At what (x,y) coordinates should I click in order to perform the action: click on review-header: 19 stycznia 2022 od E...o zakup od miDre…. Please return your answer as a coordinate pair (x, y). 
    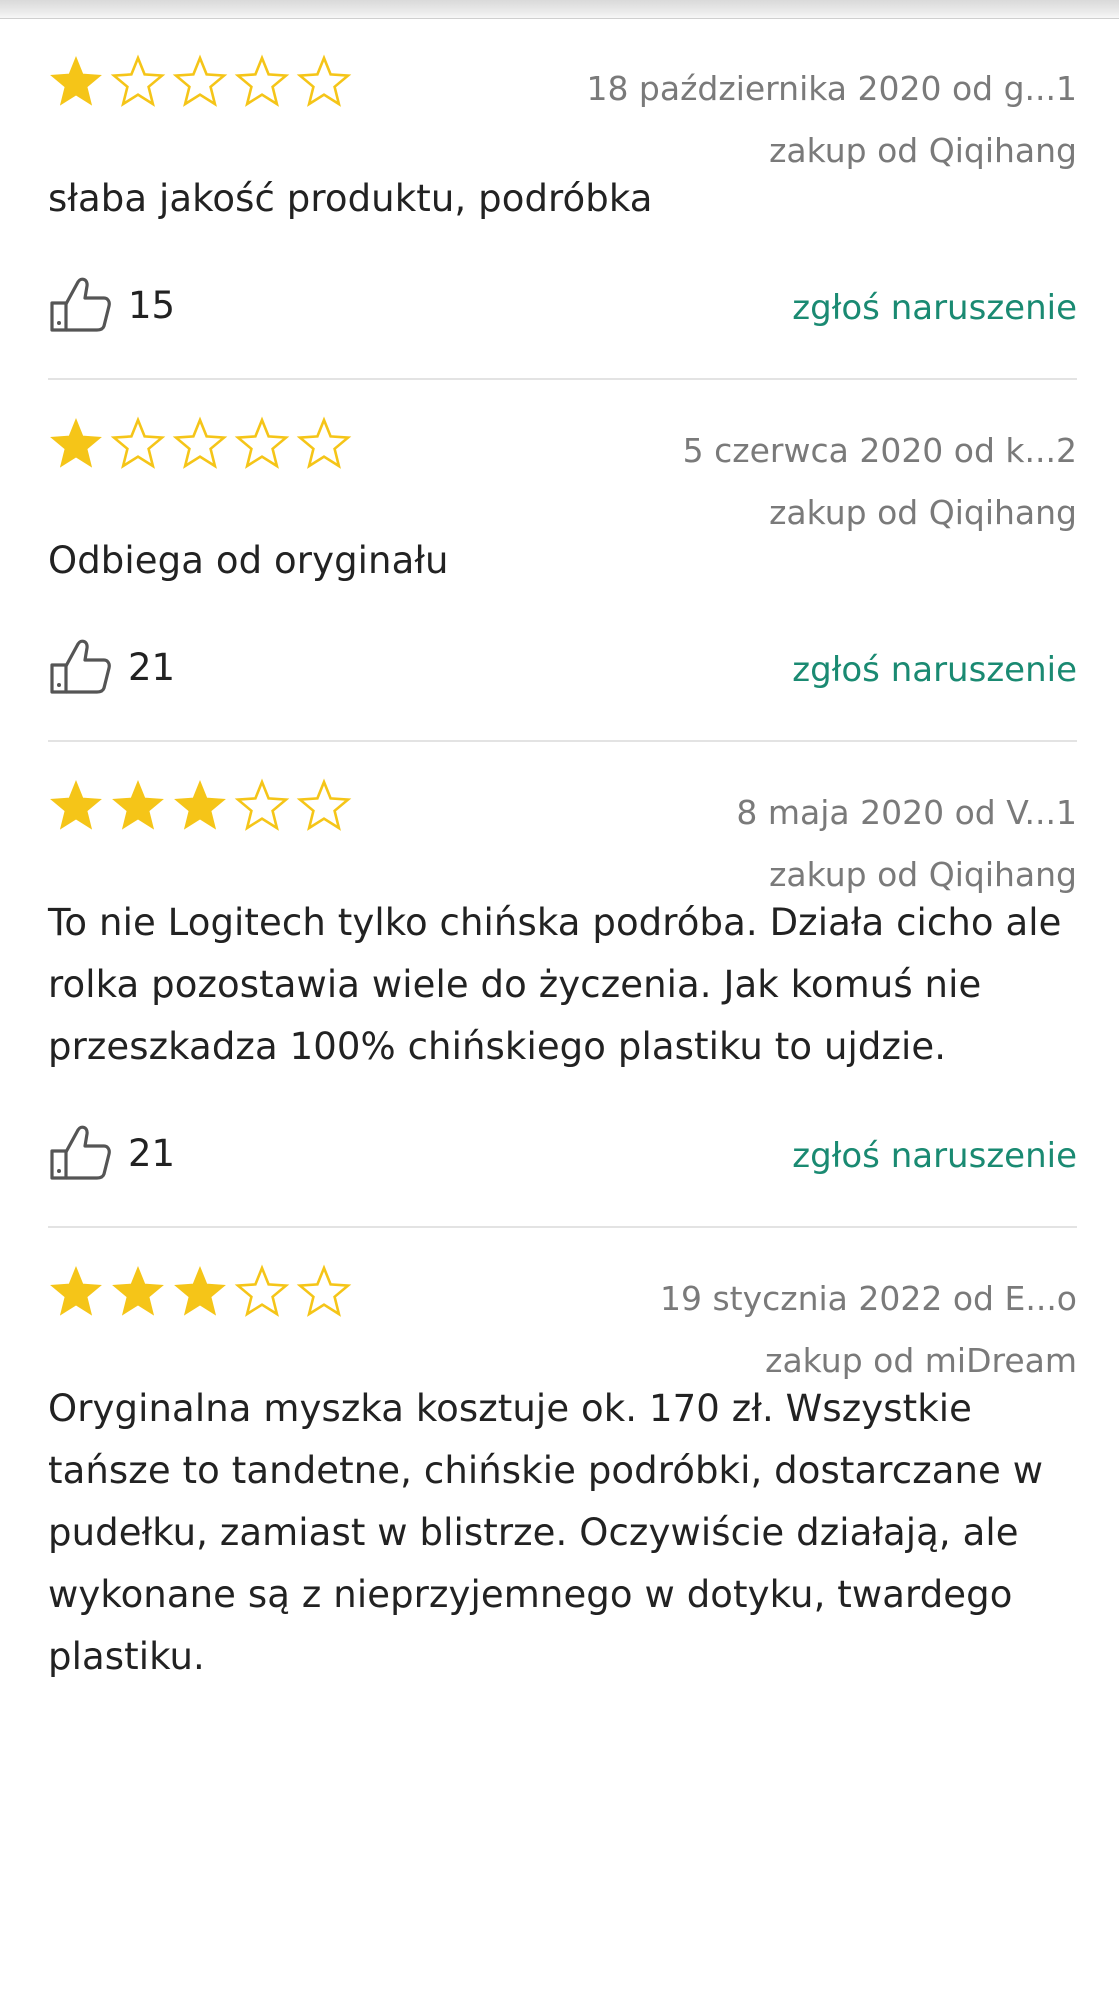
    Looking at the image, I should click on (562, 1304).